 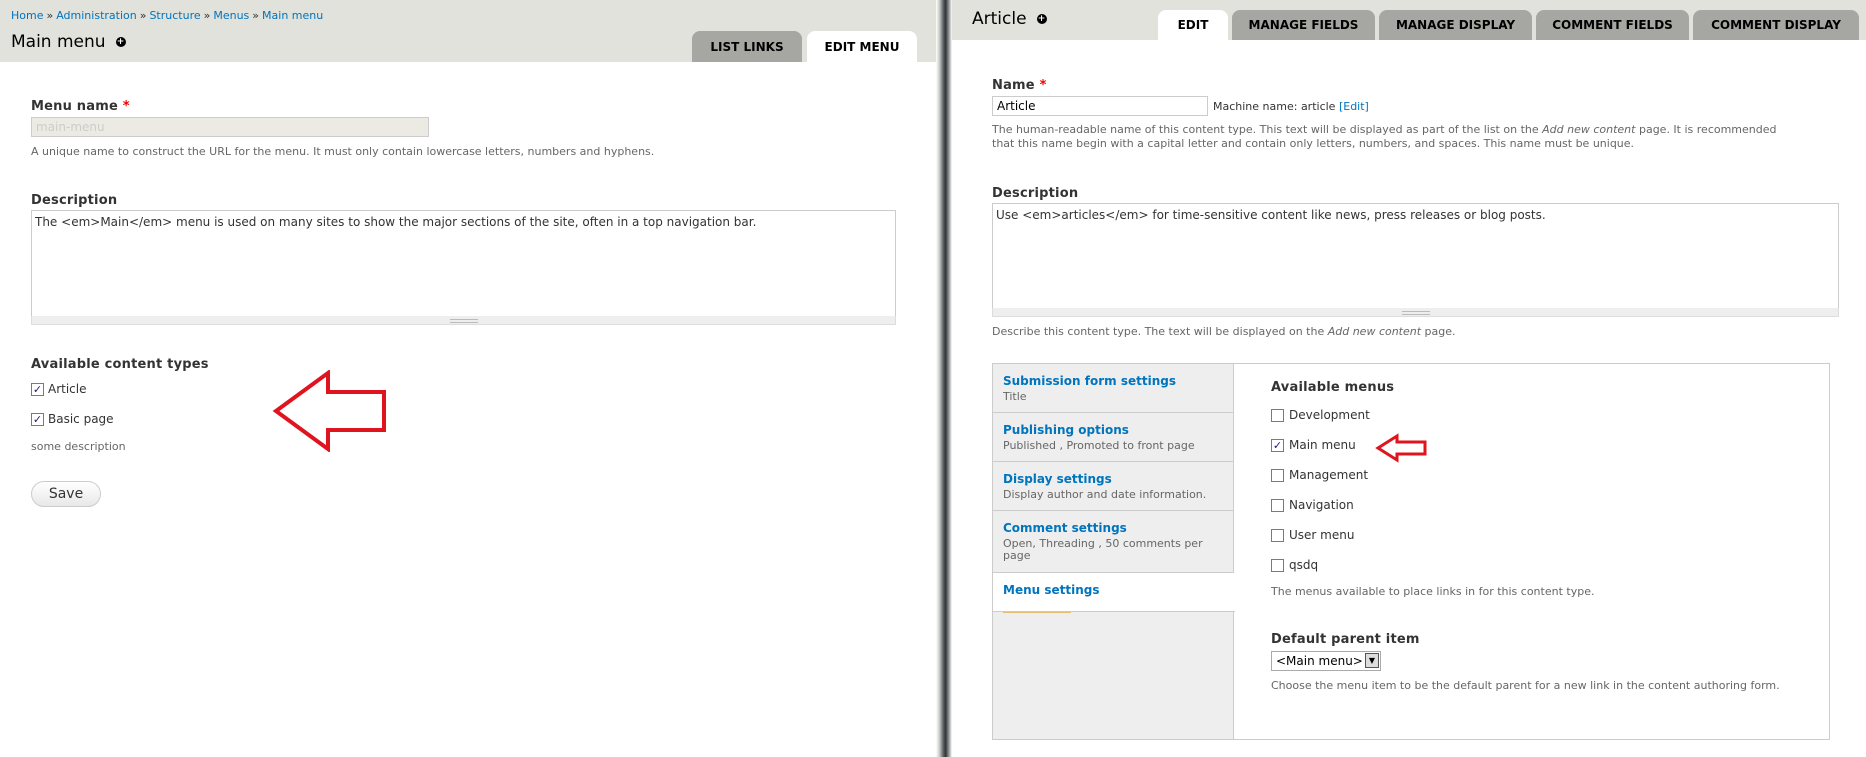 What do you see at coordinates (1113, 388) in the screenshot?
I see `vtab-submission-form-settings: Submission form settings Title` at bounding box center [1113, 388].